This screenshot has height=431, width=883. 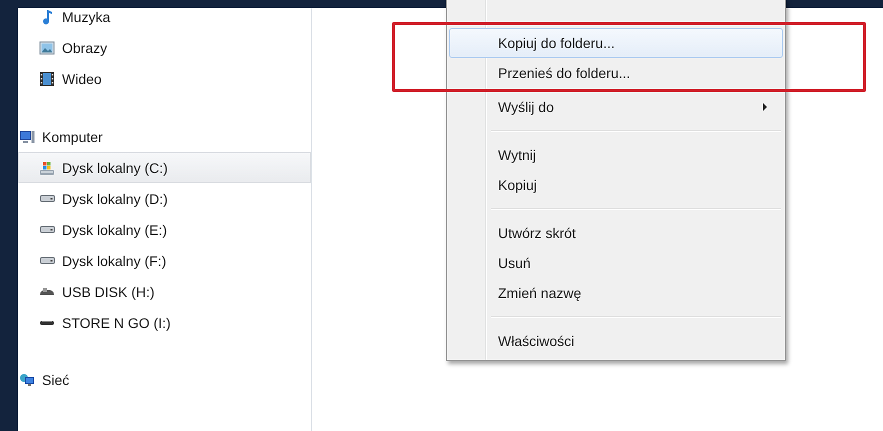 What do you see at coordinates (108, 292) in the screenshot?
I see `sidebar-item-label: USB DISK (H:)` at bounding box center [108, 292].